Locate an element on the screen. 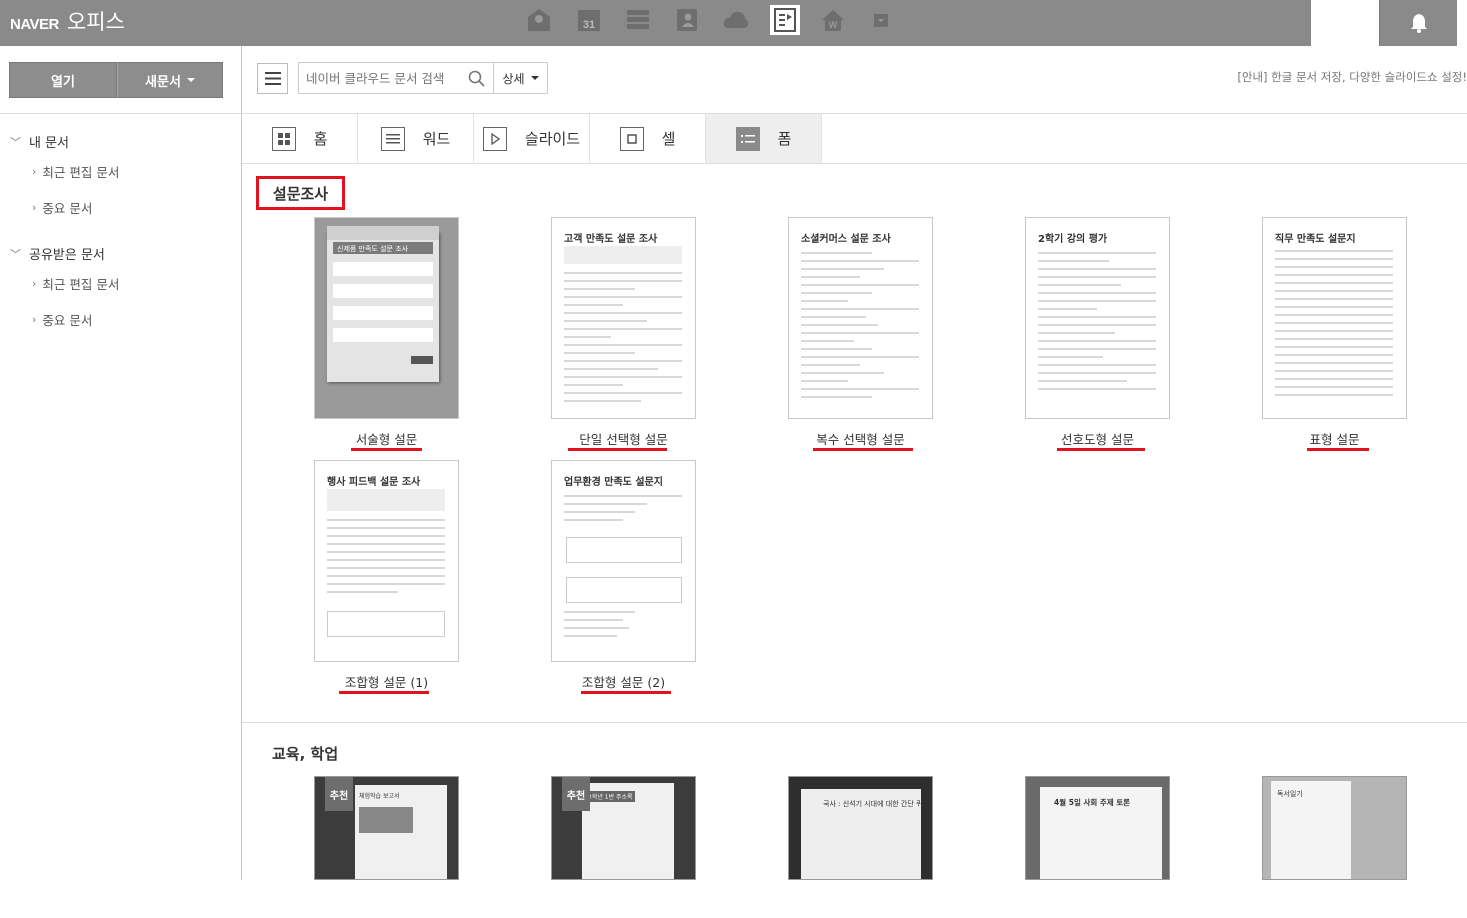  new-document-label: 새문서 is located at coordinates (163, 82).